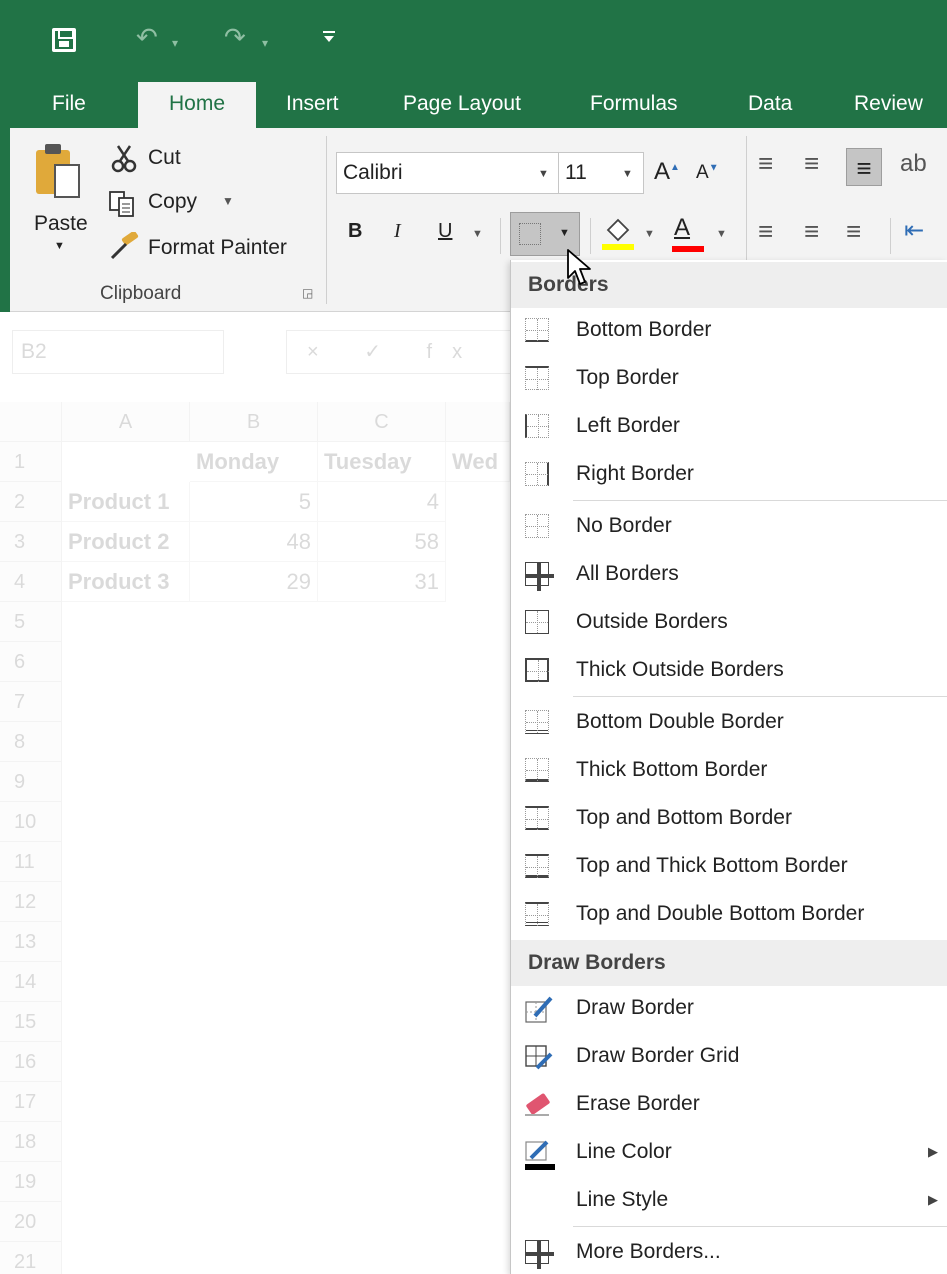  Describe the element at coordinates (31, 1022) in the screenshot. I see `row-header: 15` at that location.